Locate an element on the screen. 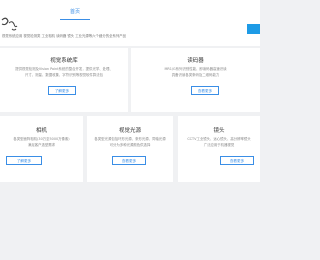 This screenshot has width=320, height=260. product-line-text: 视觉系统应用 视觉检测类 工业相机 读码器 镜头 工业光源等六个细分的全系列产品 is located at coordinates (64, 36).